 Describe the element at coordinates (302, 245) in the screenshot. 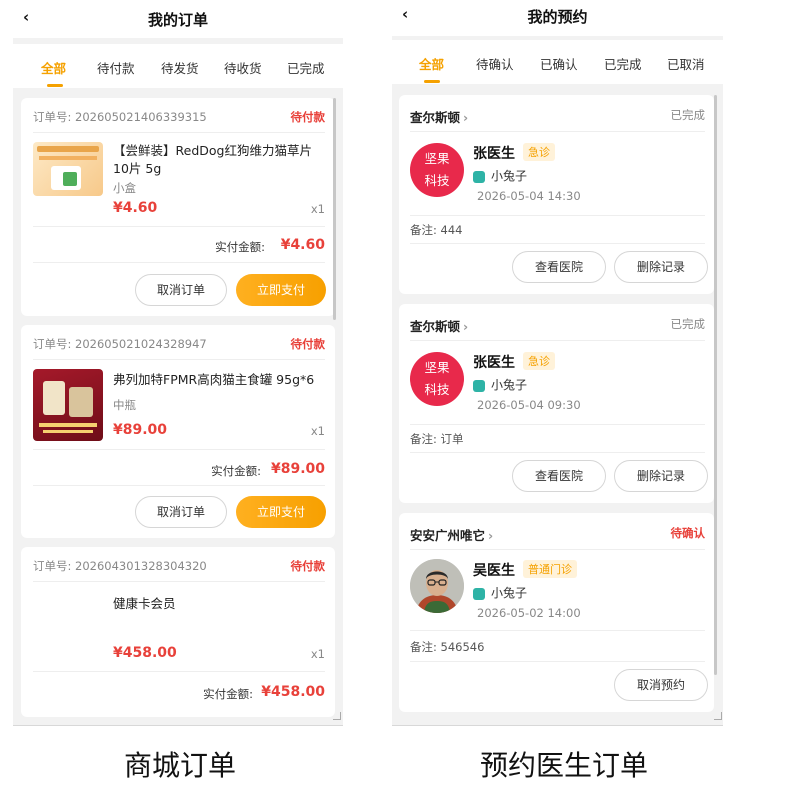

I see `paid-amount: ¥4.60` at that location.